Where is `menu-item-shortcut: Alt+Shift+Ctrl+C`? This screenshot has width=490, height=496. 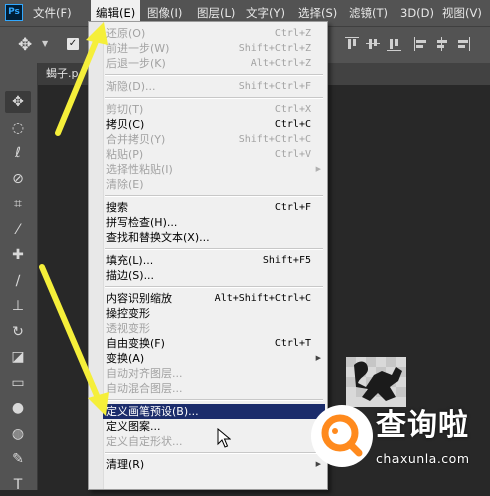 menu-item-shortcut: Alt+Shift+Ctrl+C is located at coordinates (262, 298).